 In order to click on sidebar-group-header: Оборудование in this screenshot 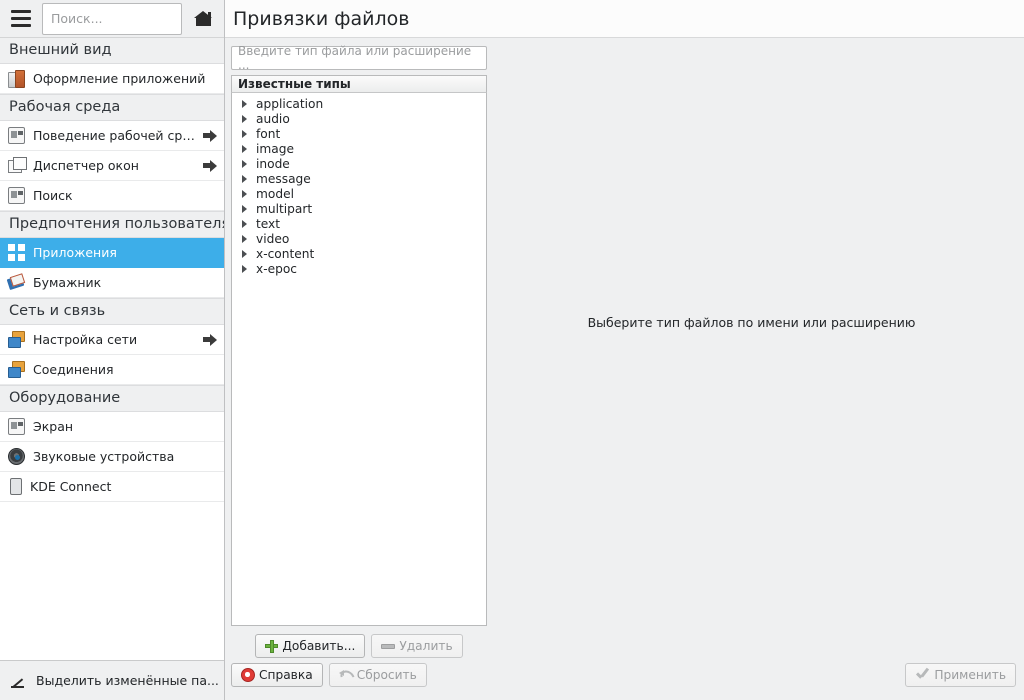, I will do `click(112, 398)`.